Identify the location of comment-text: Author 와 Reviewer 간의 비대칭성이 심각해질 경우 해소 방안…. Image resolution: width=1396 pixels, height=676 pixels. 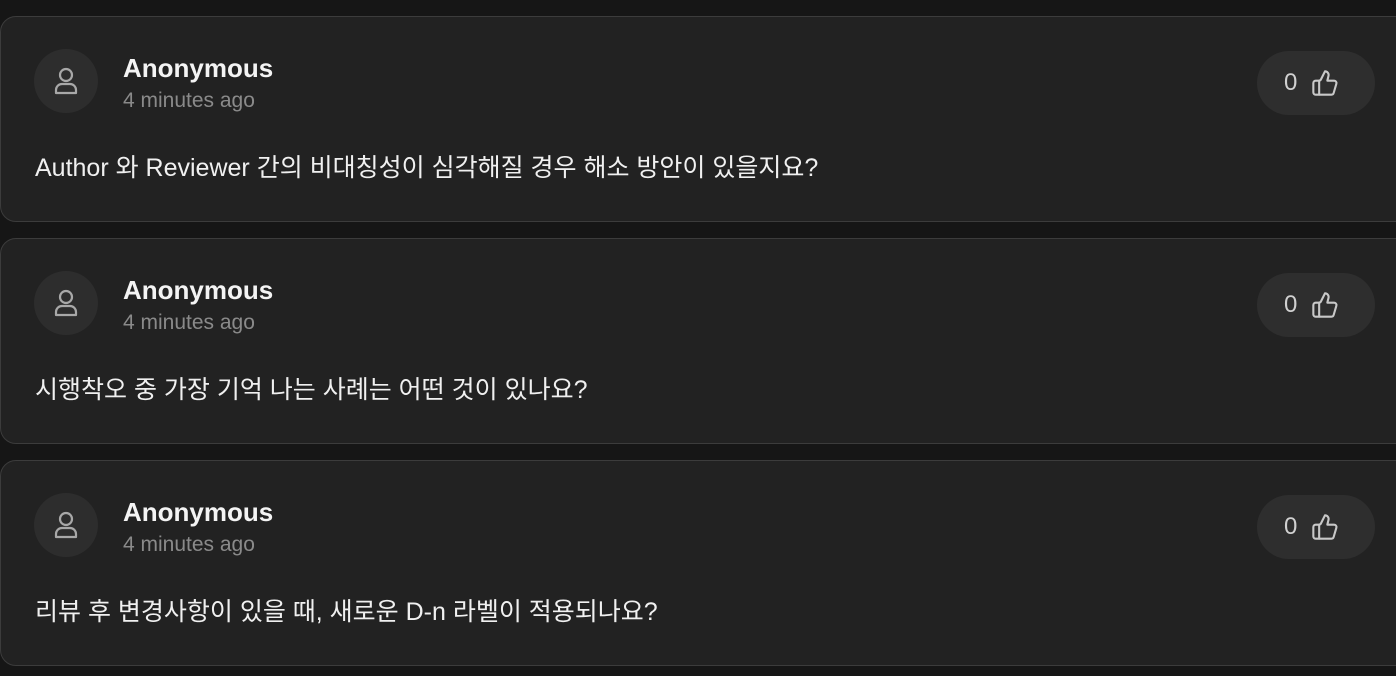
(427, 168).